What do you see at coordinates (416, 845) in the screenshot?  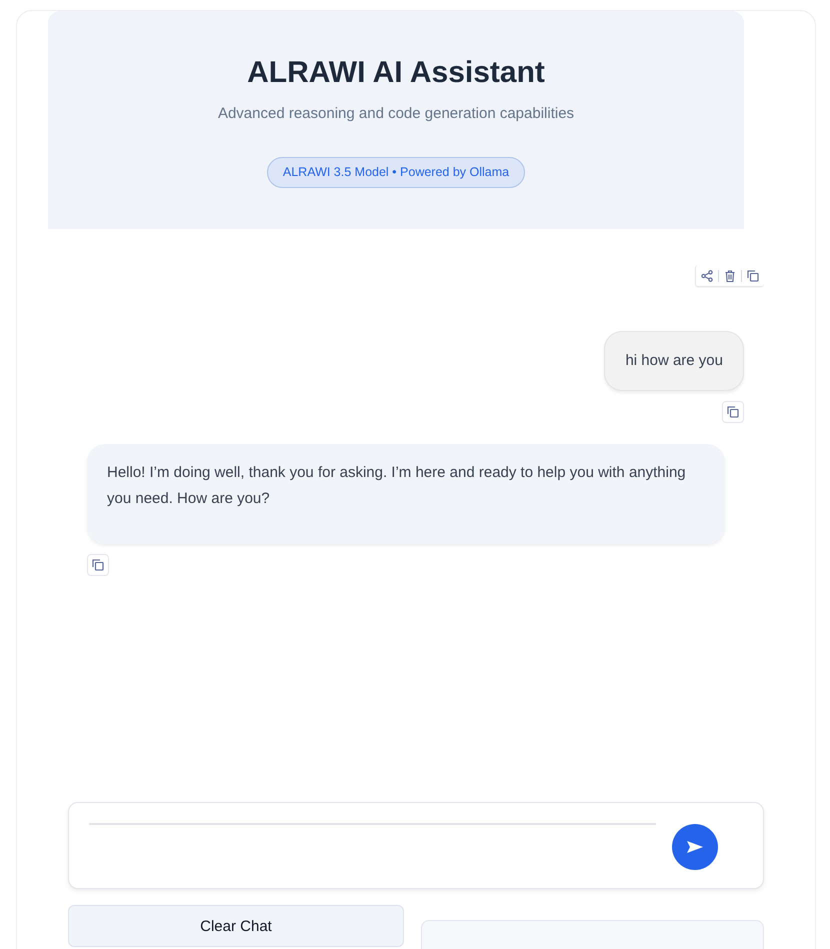 I see `message-input` at bounding box center [416, 845].